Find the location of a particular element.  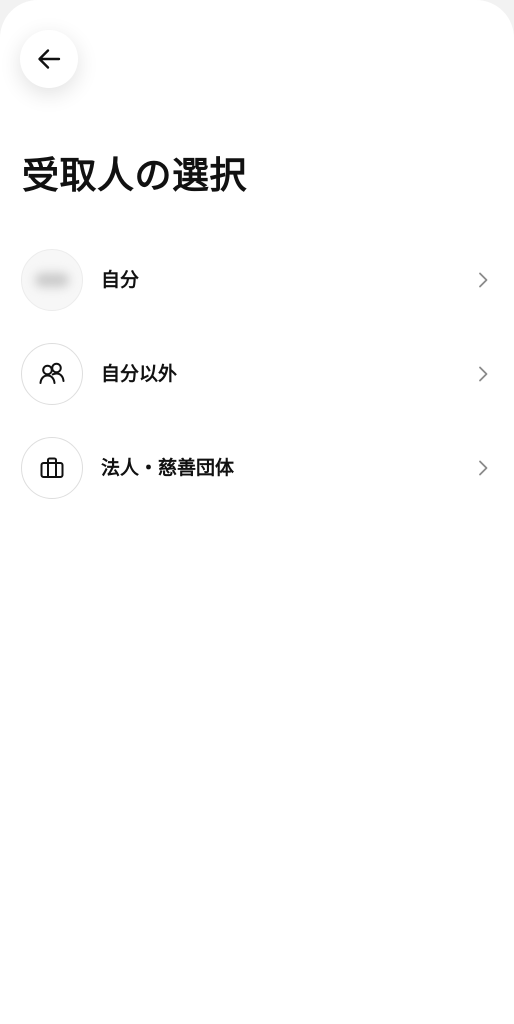

back-button is located at coordinates (49, 59).